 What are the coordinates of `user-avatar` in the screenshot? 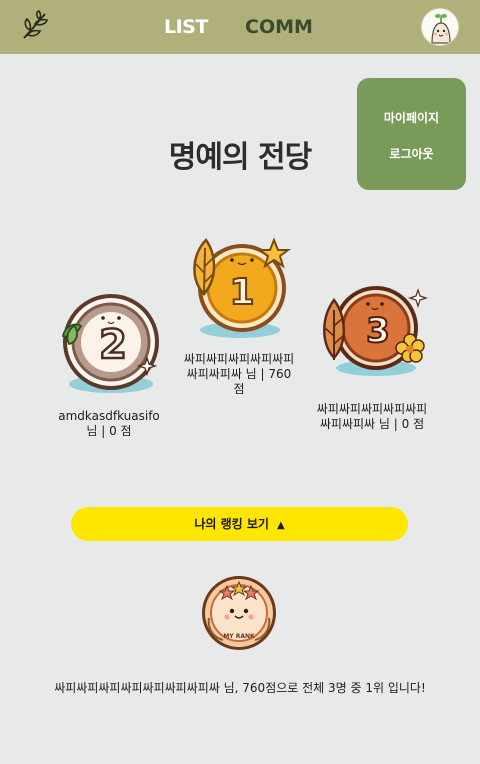 It's located at (440, 27).